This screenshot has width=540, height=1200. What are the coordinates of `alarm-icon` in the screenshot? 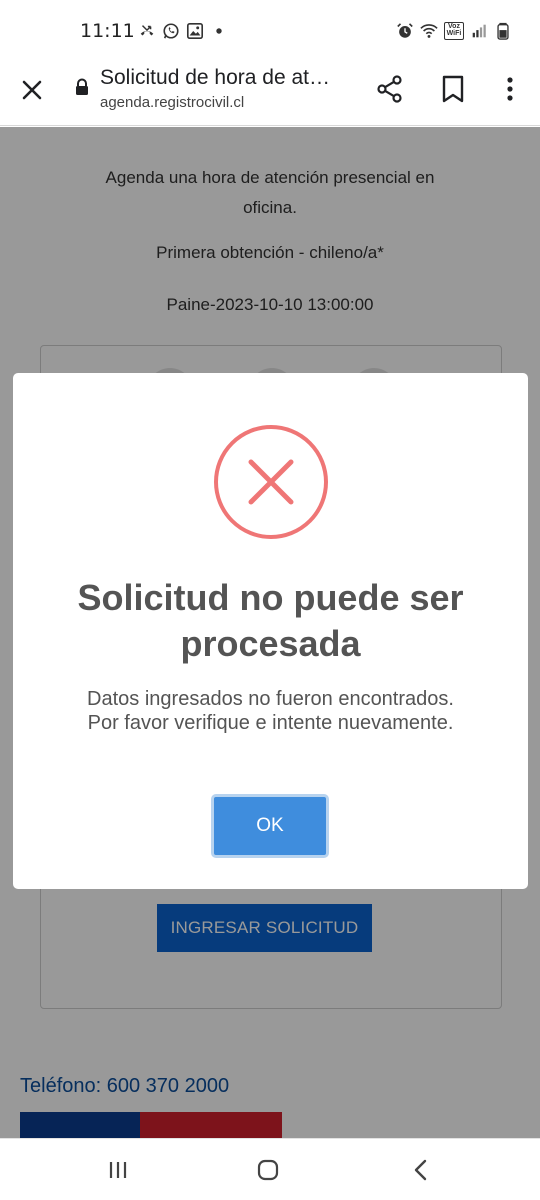 It's located at (405, 30).